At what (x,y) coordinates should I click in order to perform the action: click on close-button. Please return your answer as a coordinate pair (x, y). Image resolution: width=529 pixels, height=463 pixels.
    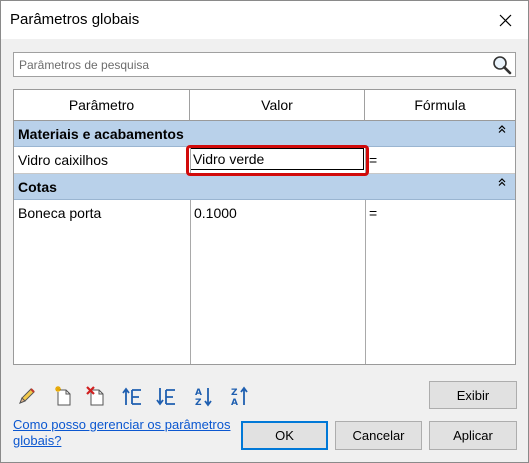
    Looking at the image, I should click on (505, 20).